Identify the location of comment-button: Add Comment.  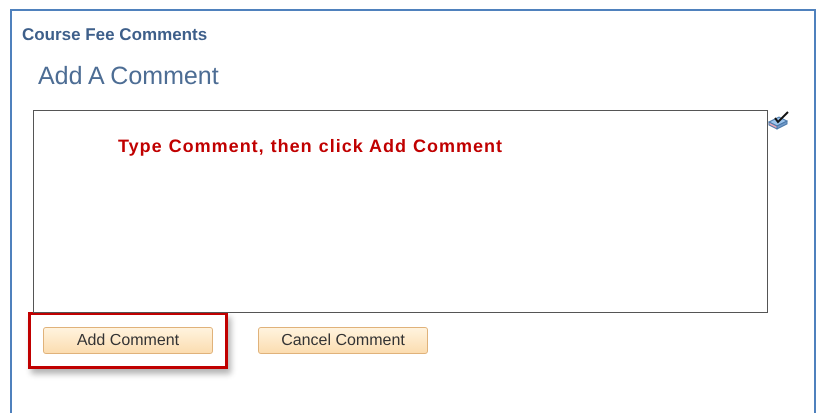
(128, 340).